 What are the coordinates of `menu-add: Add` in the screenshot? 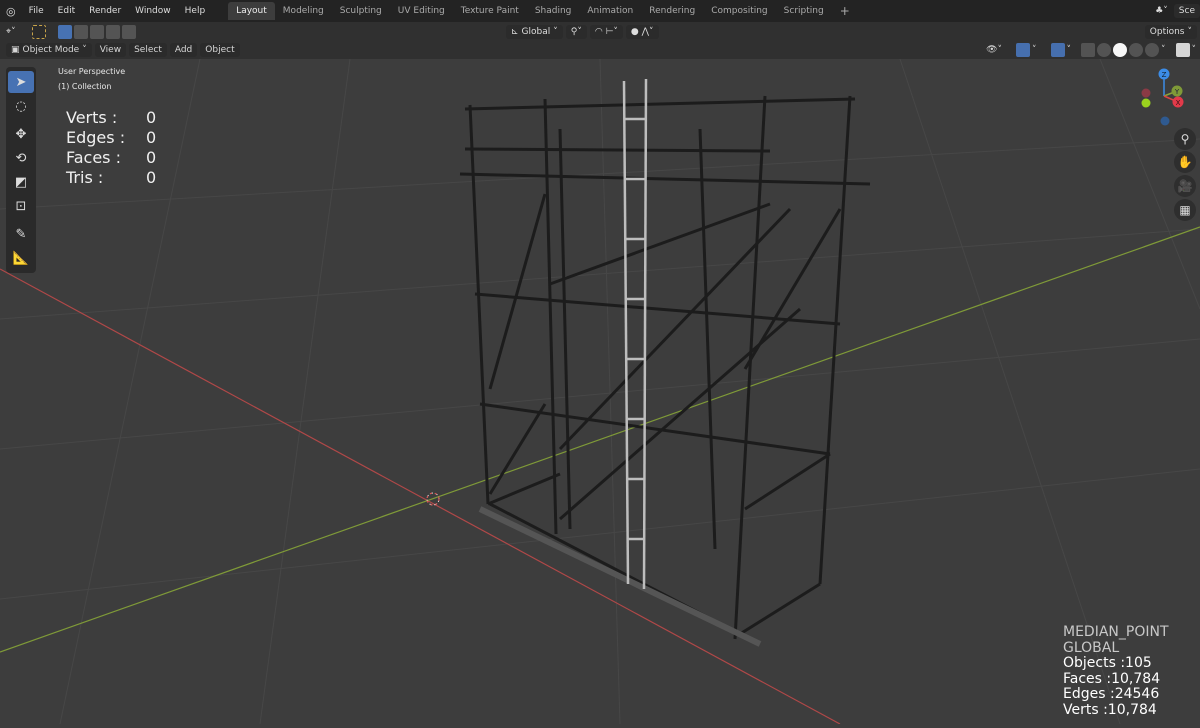 It's located at (183, 50).